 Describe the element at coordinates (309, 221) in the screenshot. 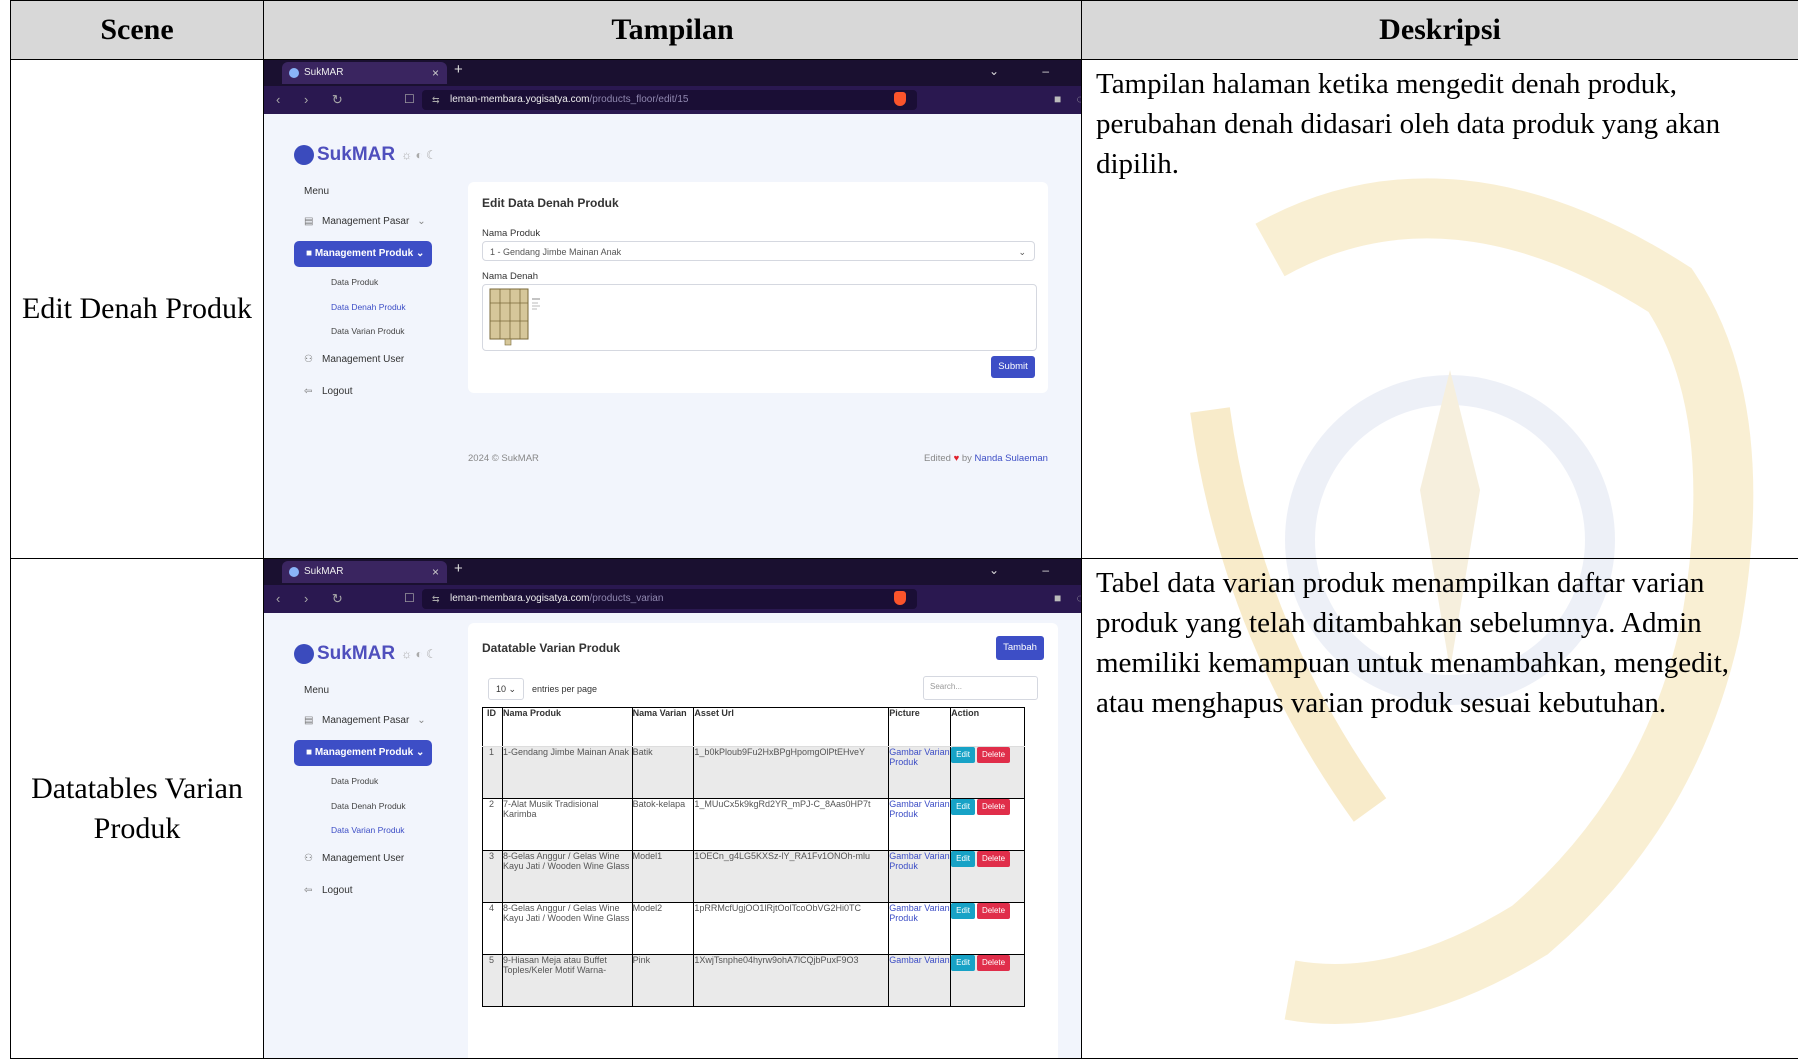

I see `building-icon: ▤` at that location.